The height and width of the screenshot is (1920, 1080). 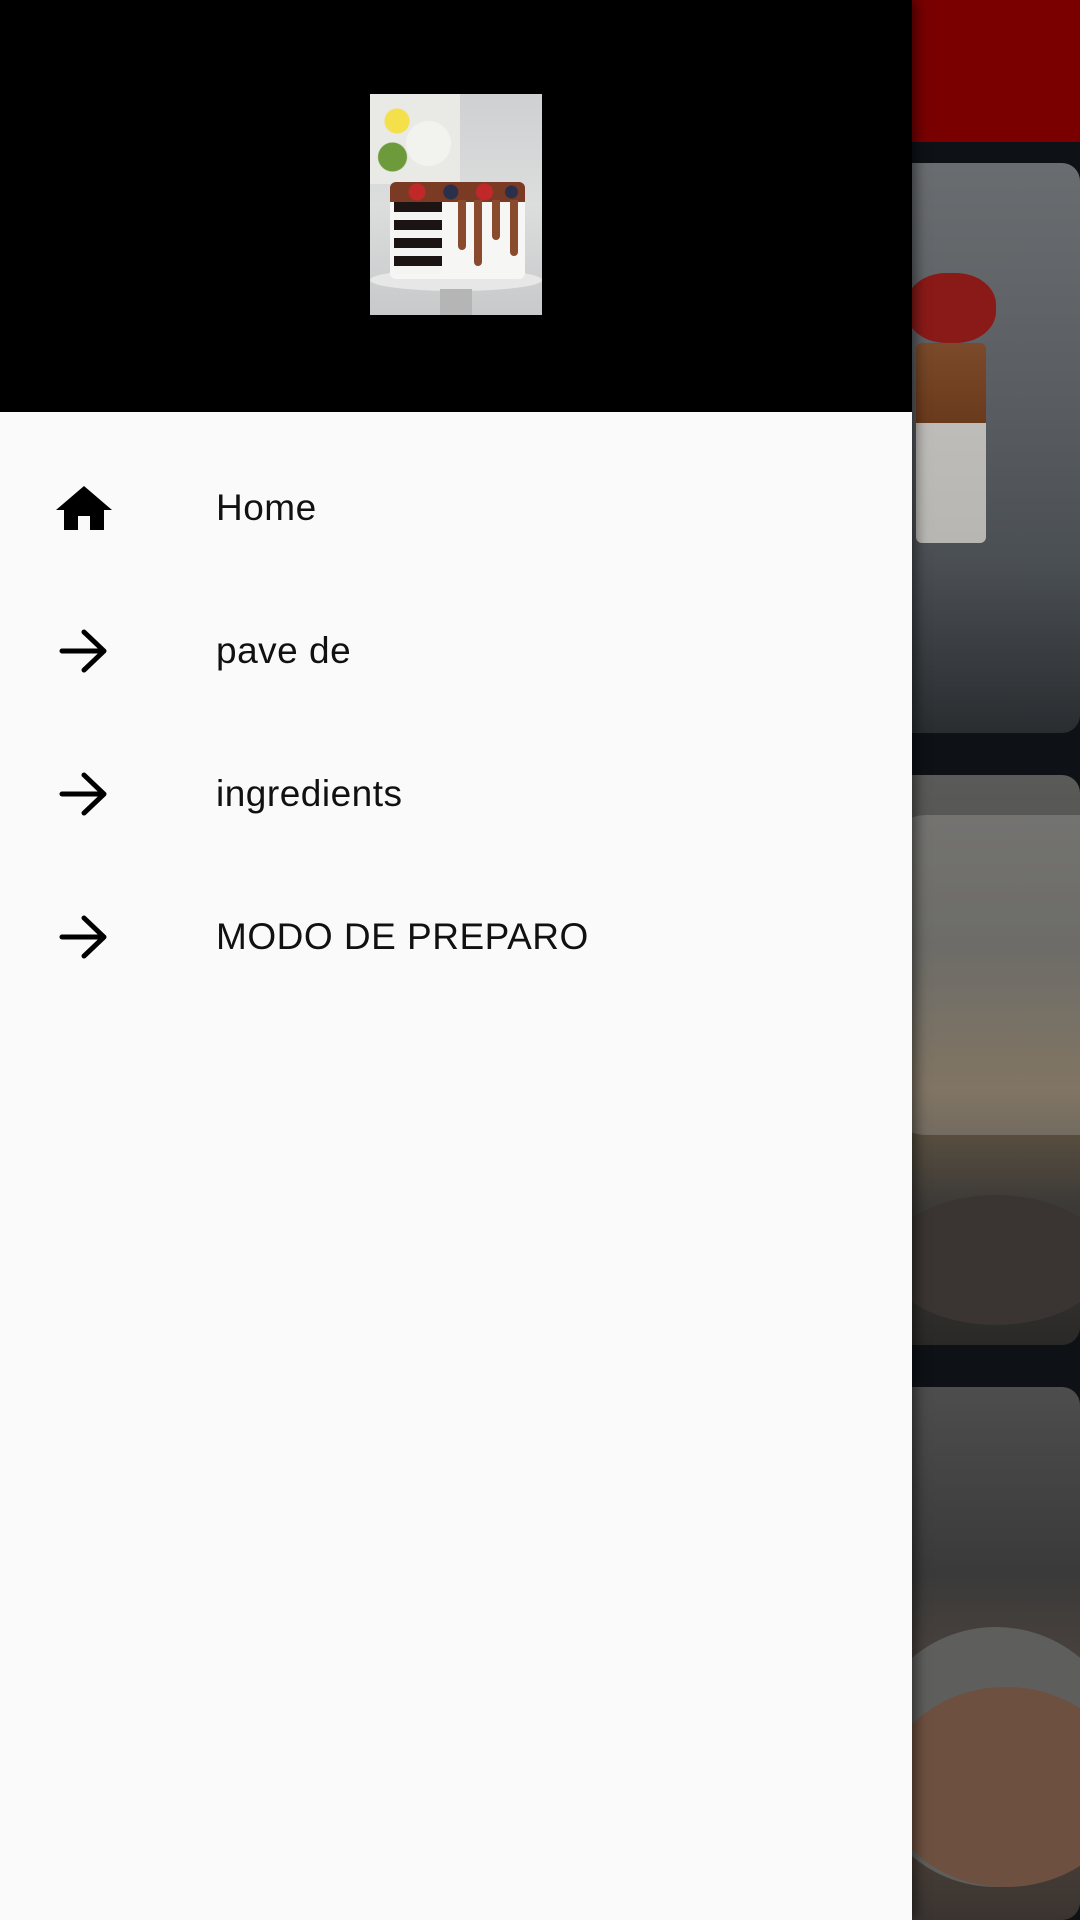 What do you see at coordinates (456, 793) in the screenshot?
I see `menu-item-ingredients: ingredients` at bounding box center [456, 793].